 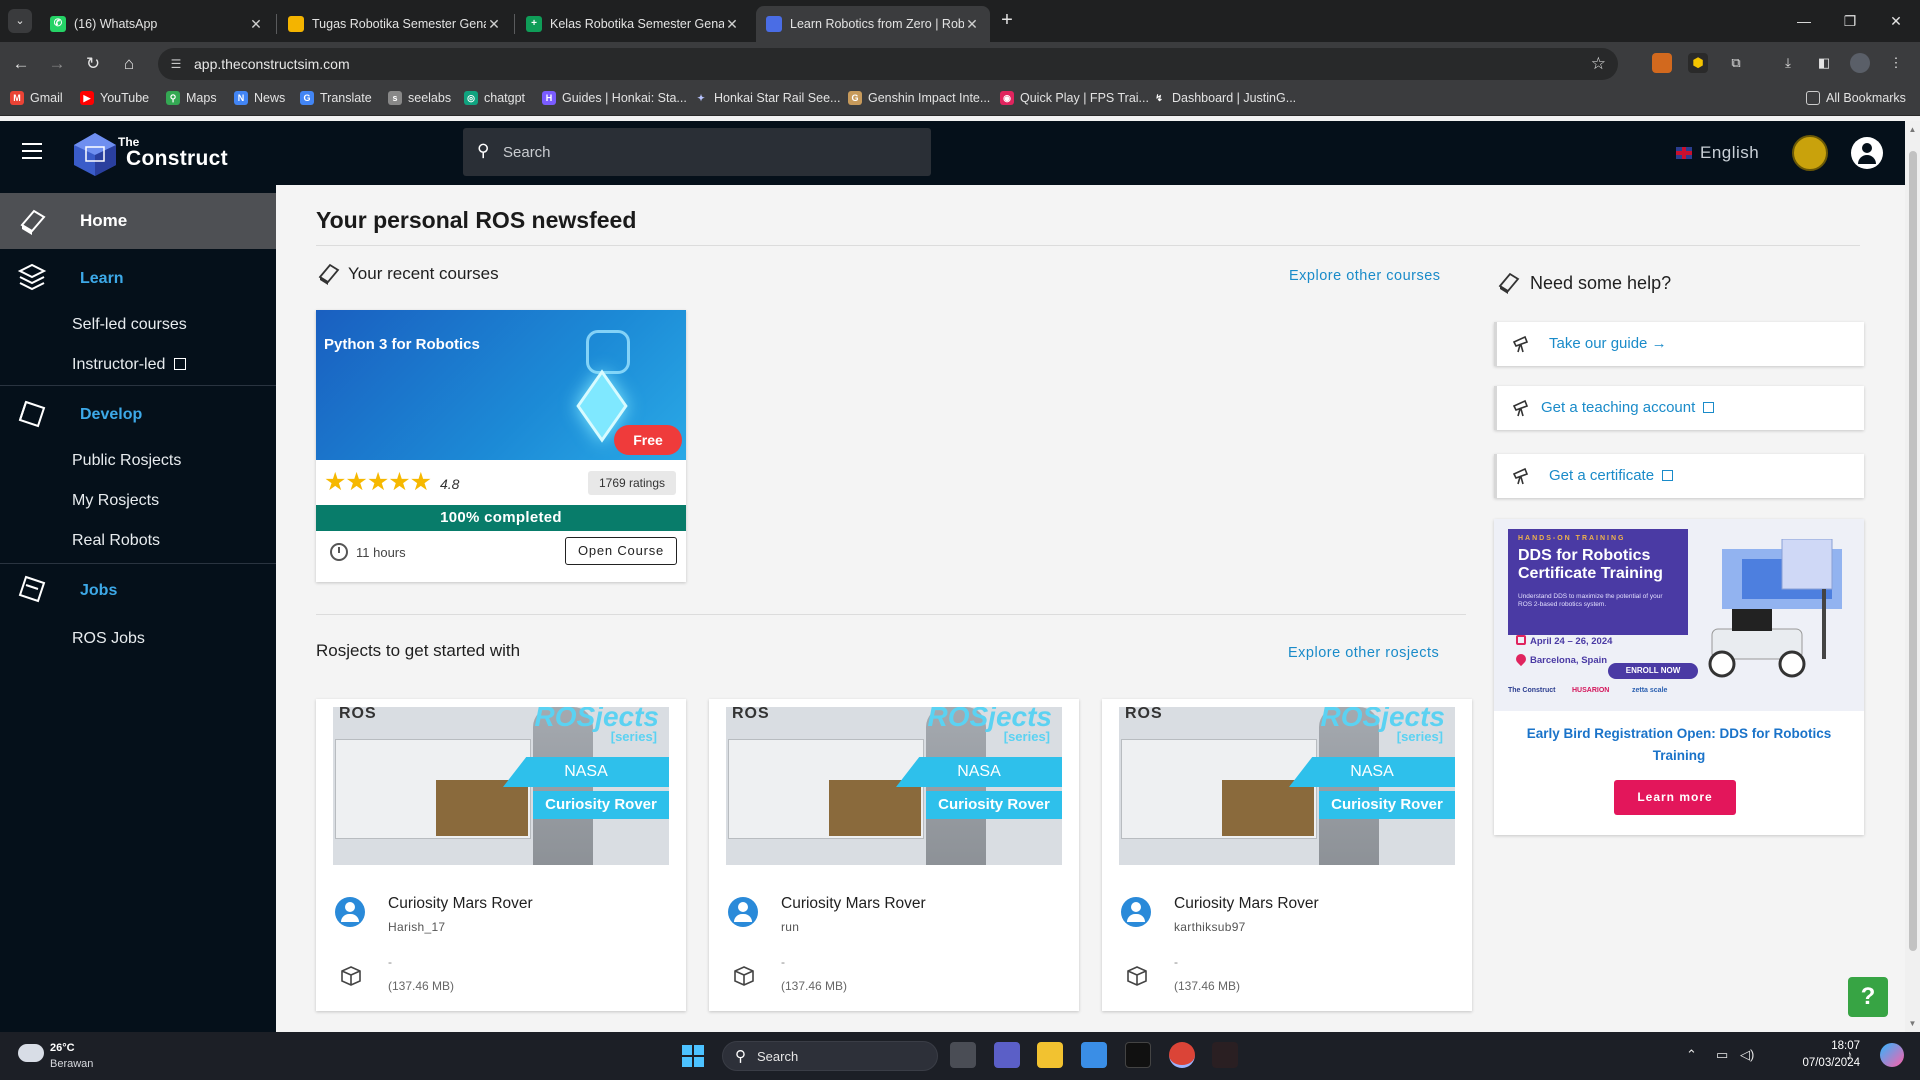 I want to click on teams-icon, so click(x=1007, y=1055).